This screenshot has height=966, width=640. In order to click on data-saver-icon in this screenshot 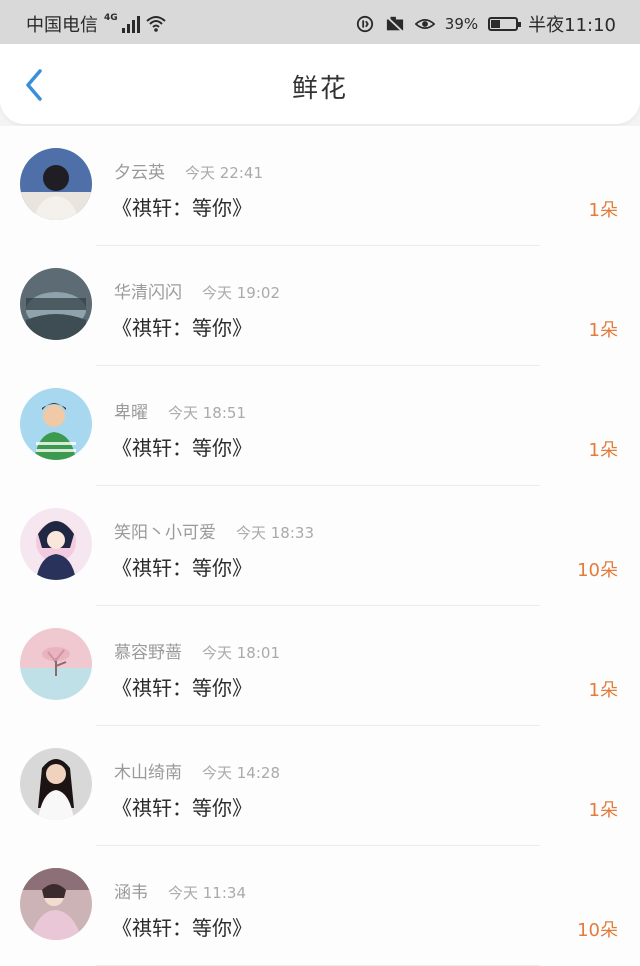, I will do `click(364, 24)`.